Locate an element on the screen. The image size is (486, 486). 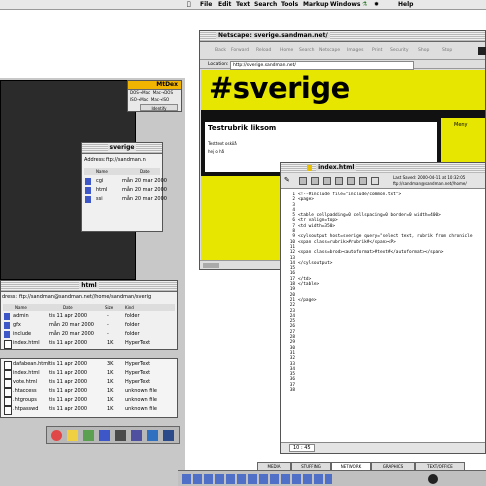
side-link-meny: Meny is located at coordinates (461, 125).